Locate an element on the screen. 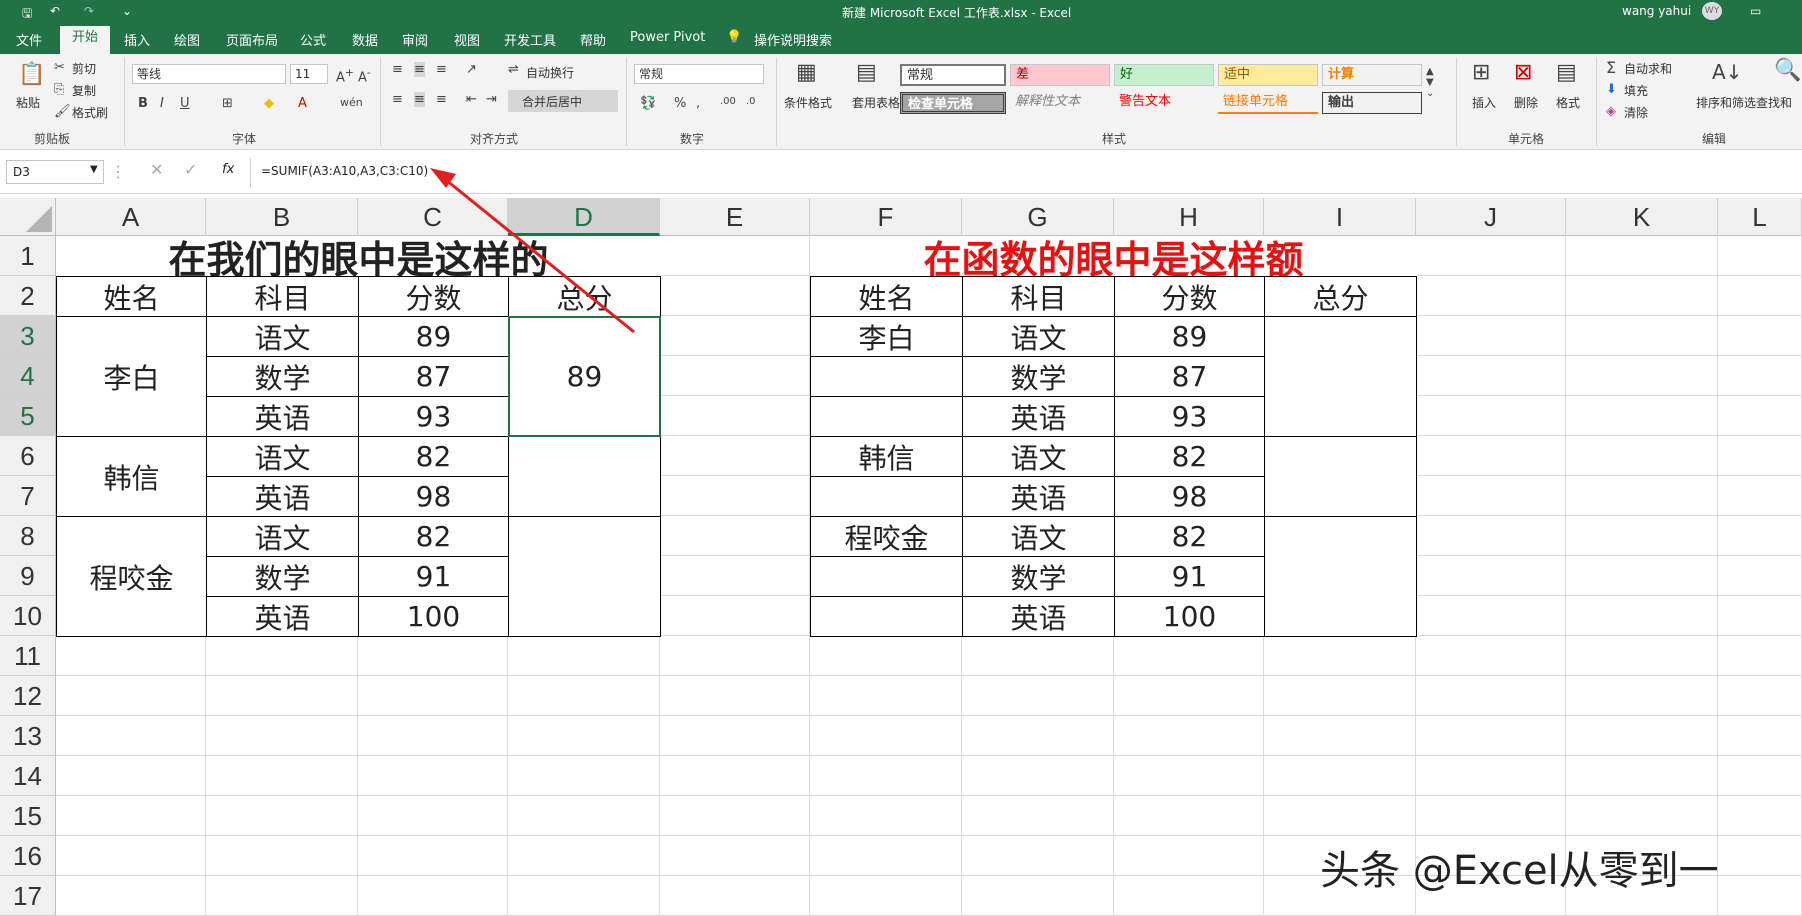 Image resolution: width=1802 pixels, height=916 pixels. formula-input: =SUMIF(A3:A10,A3,C3:C10) is located at coordinates (1026, 173).